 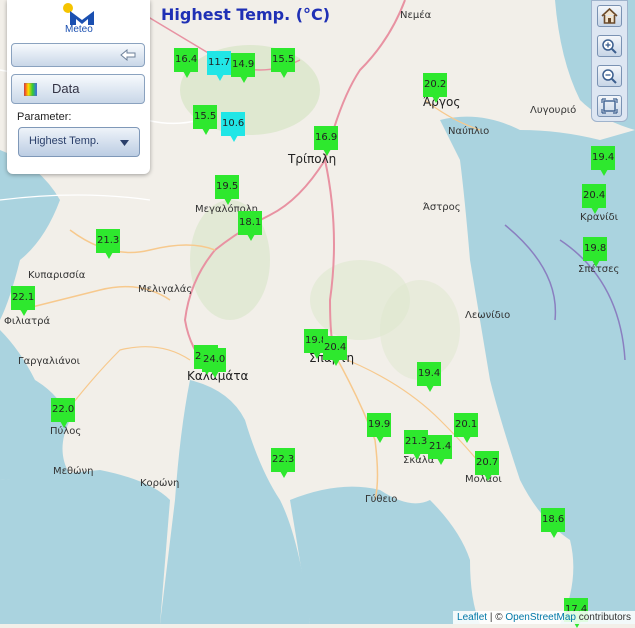 I want to click on arrow-left-icon, so click(x=128, y=55).